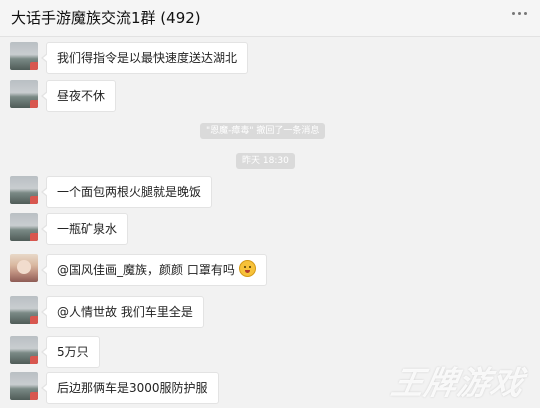 The height and width of the screenshot is (408, 540). I want to click on chat-title: 大话手游魔族交流1群 (492), so click(106, 18).